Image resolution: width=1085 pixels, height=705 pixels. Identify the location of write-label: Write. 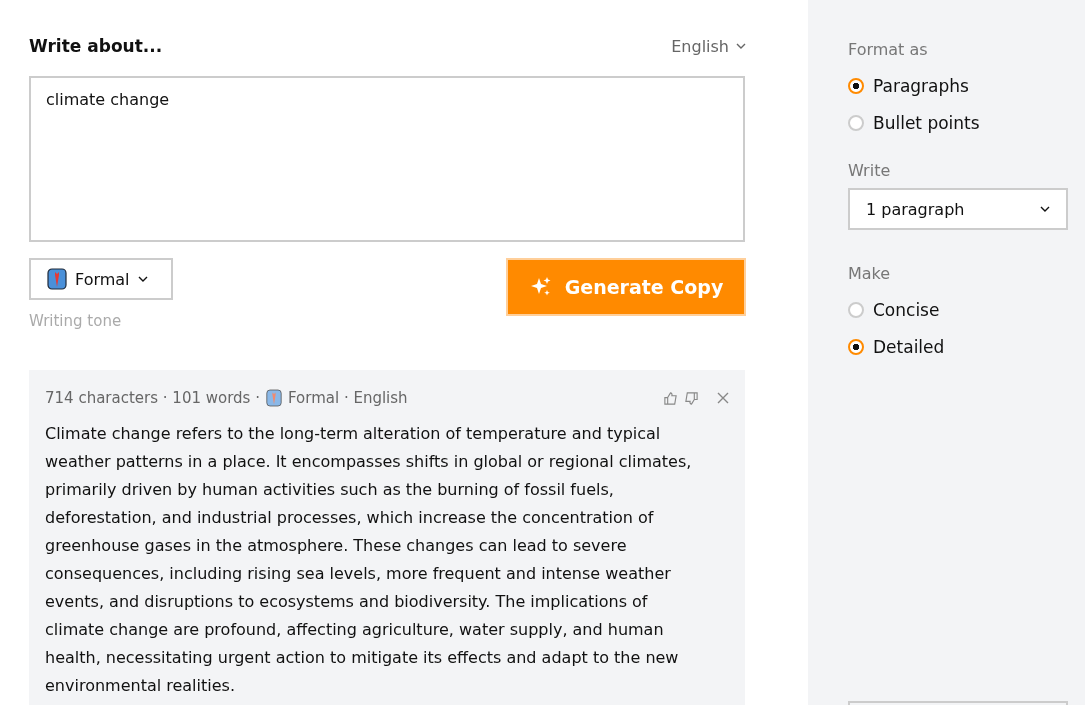
(869, 170).